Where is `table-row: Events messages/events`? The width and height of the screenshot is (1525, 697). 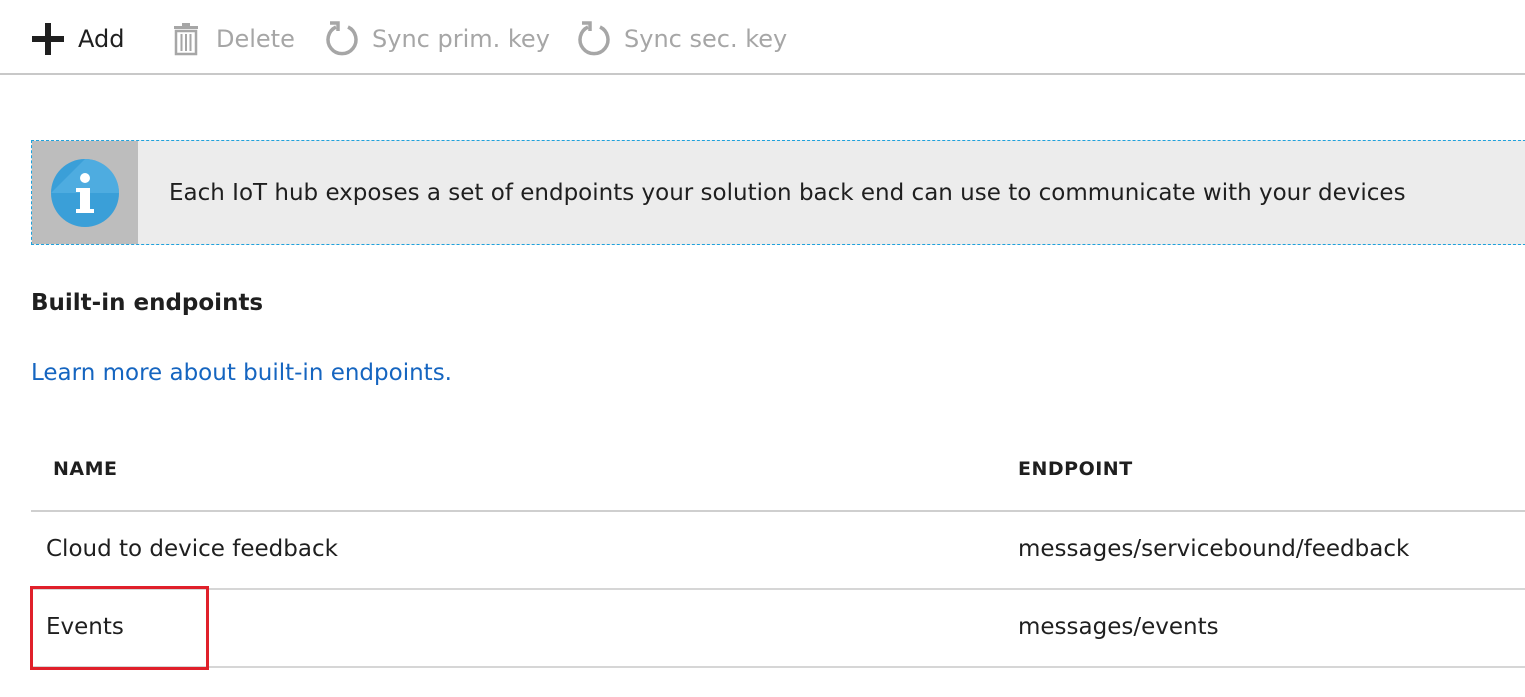 table-row: Events messages/events is located at coordinates (778, 629).